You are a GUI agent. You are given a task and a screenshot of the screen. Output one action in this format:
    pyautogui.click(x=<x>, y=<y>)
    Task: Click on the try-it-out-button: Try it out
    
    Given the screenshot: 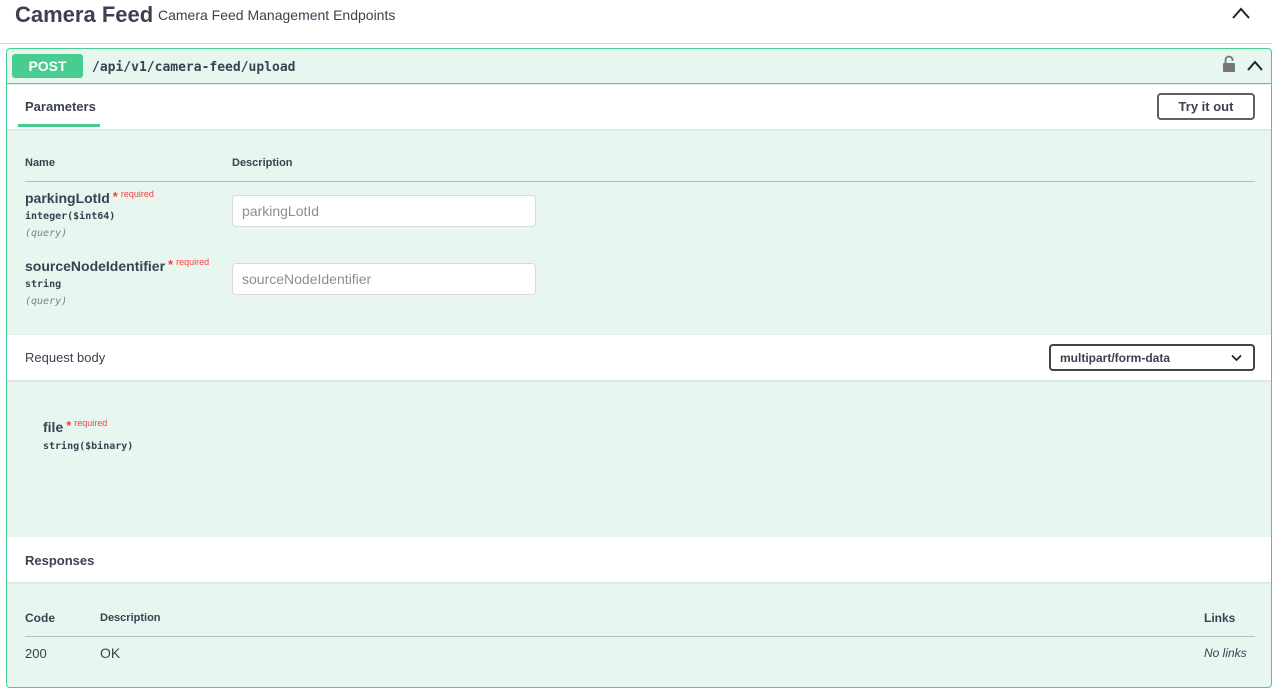 What is the action you would take?
    pyautogui.click(x=1206, y=106)
    